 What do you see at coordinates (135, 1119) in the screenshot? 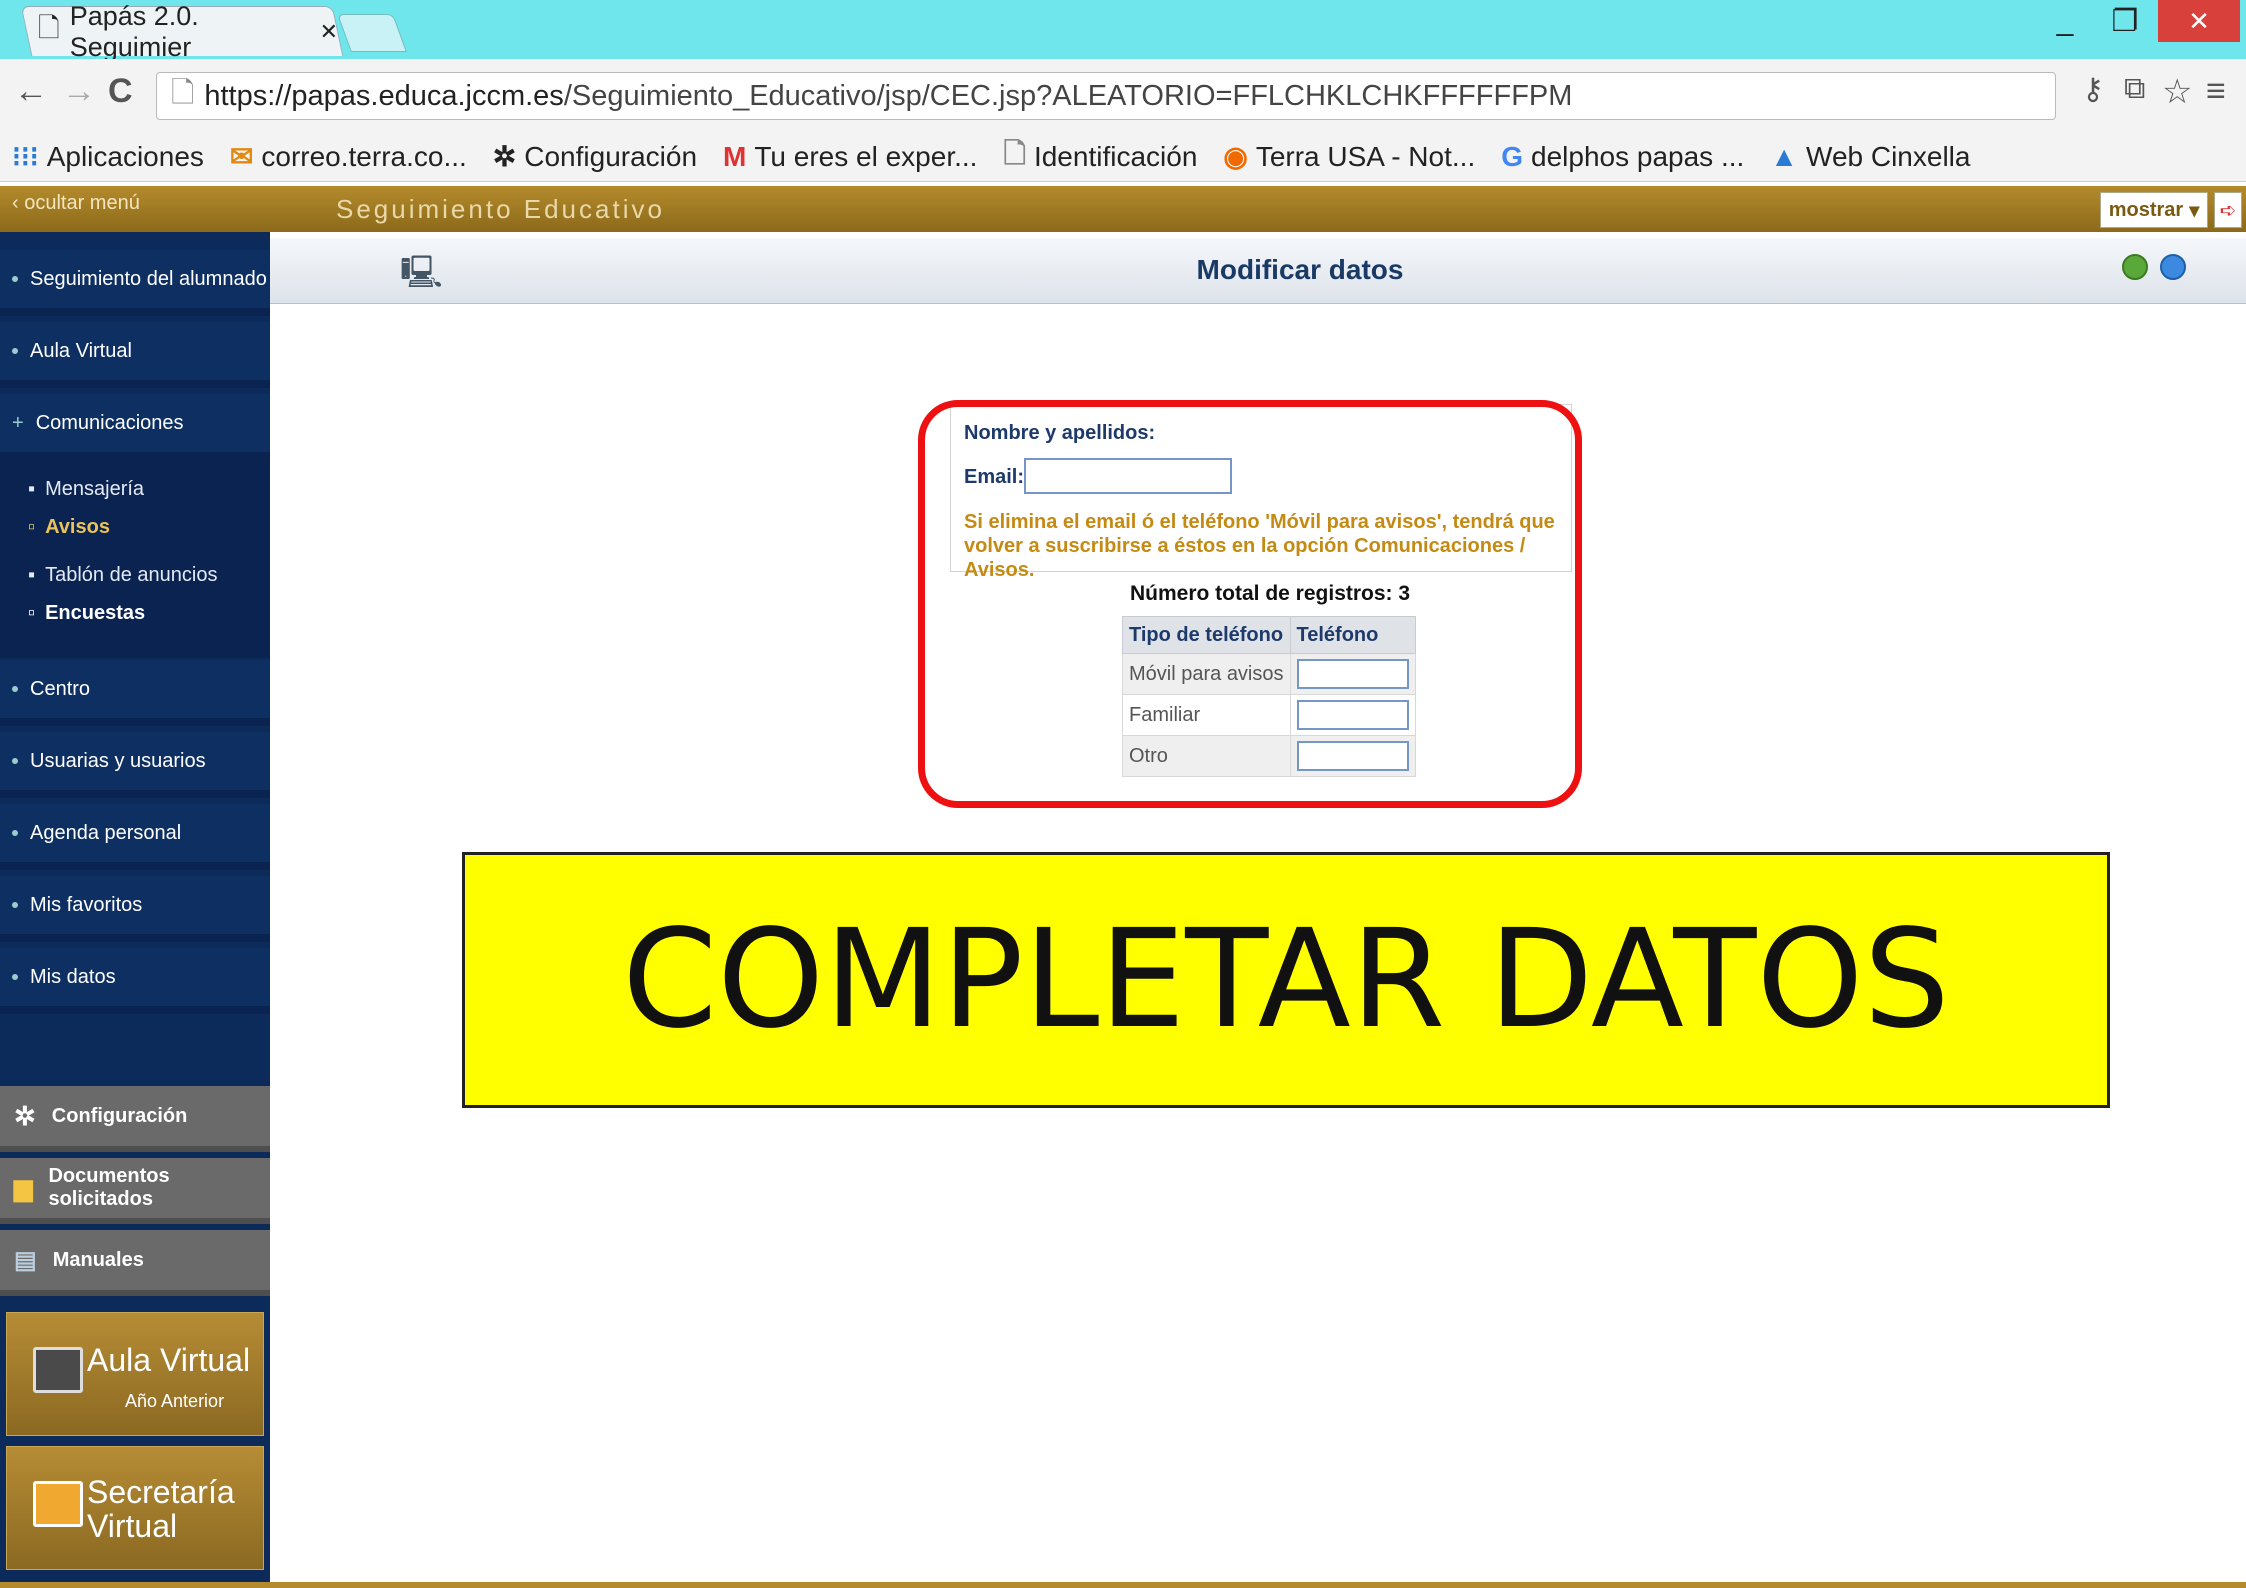
I see `sidebar-item-configuracion: ✲ Configuración` at bounding box center [135, 1119].